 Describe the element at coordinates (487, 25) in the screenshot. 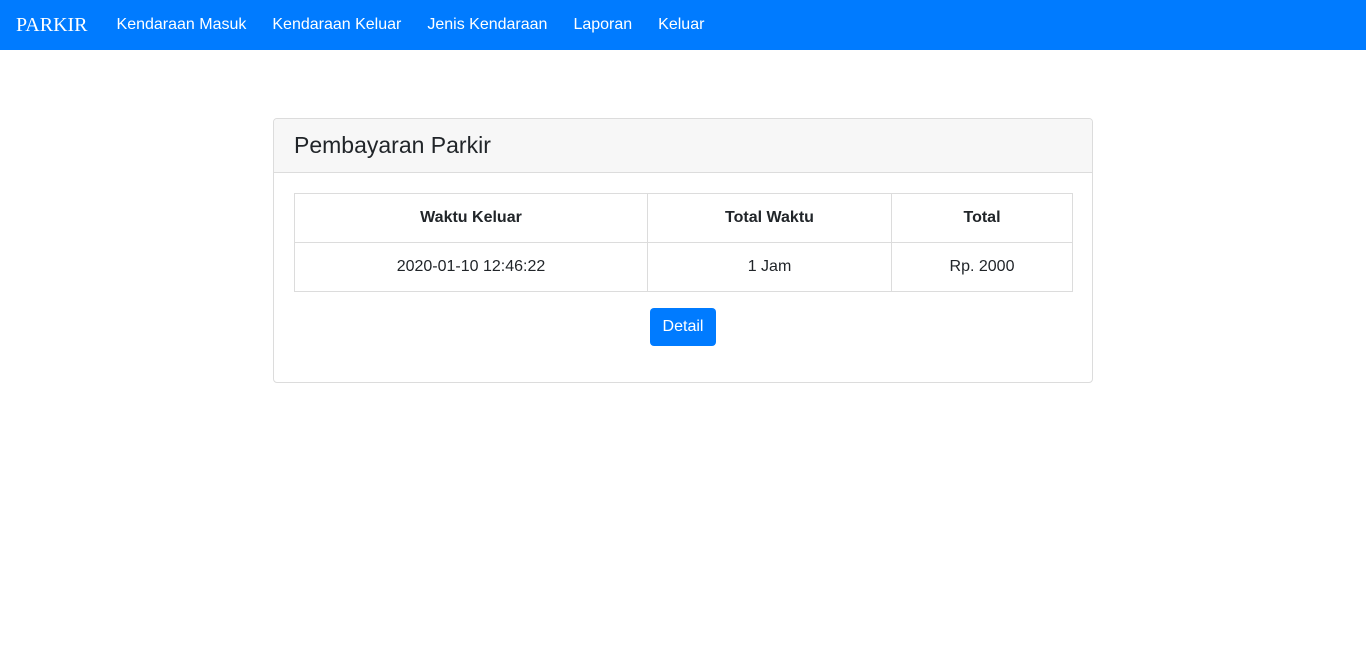

I see `nav-item-jenis-kendaraan: Jenis Kendaraan` at that location.